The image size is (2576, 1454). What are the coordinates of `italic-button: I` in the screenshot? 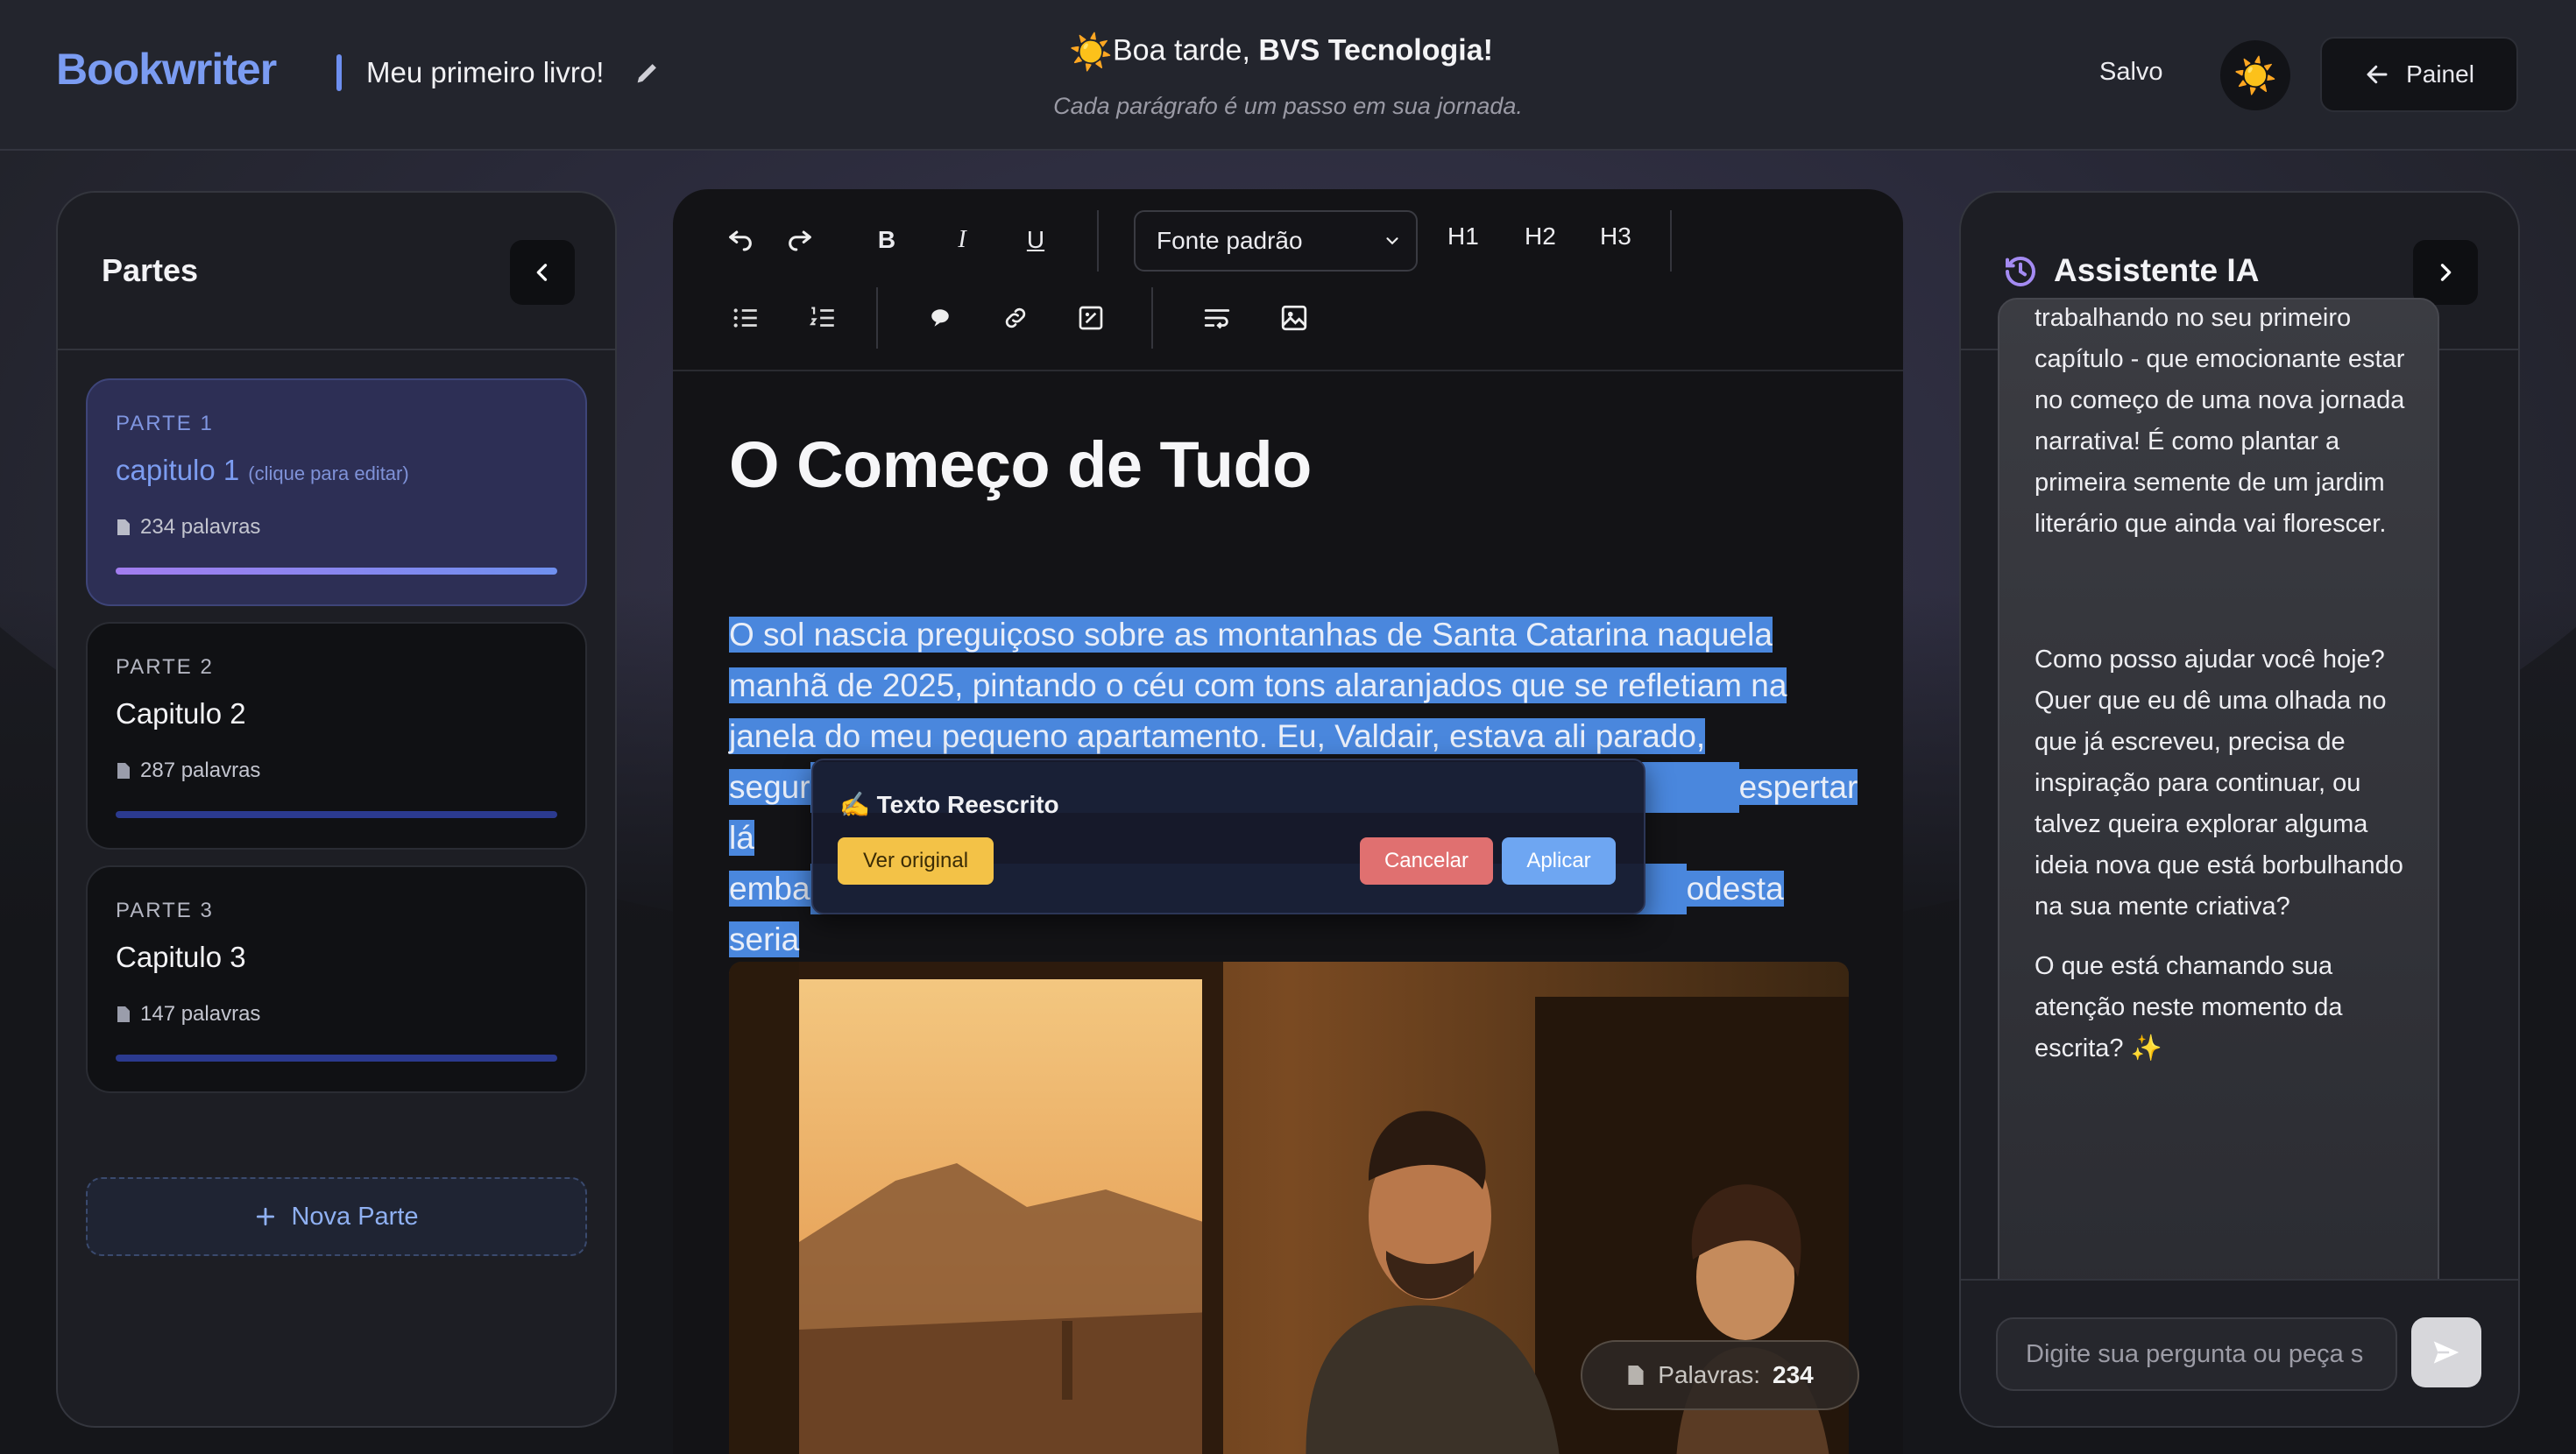 It's located at (962, 240).